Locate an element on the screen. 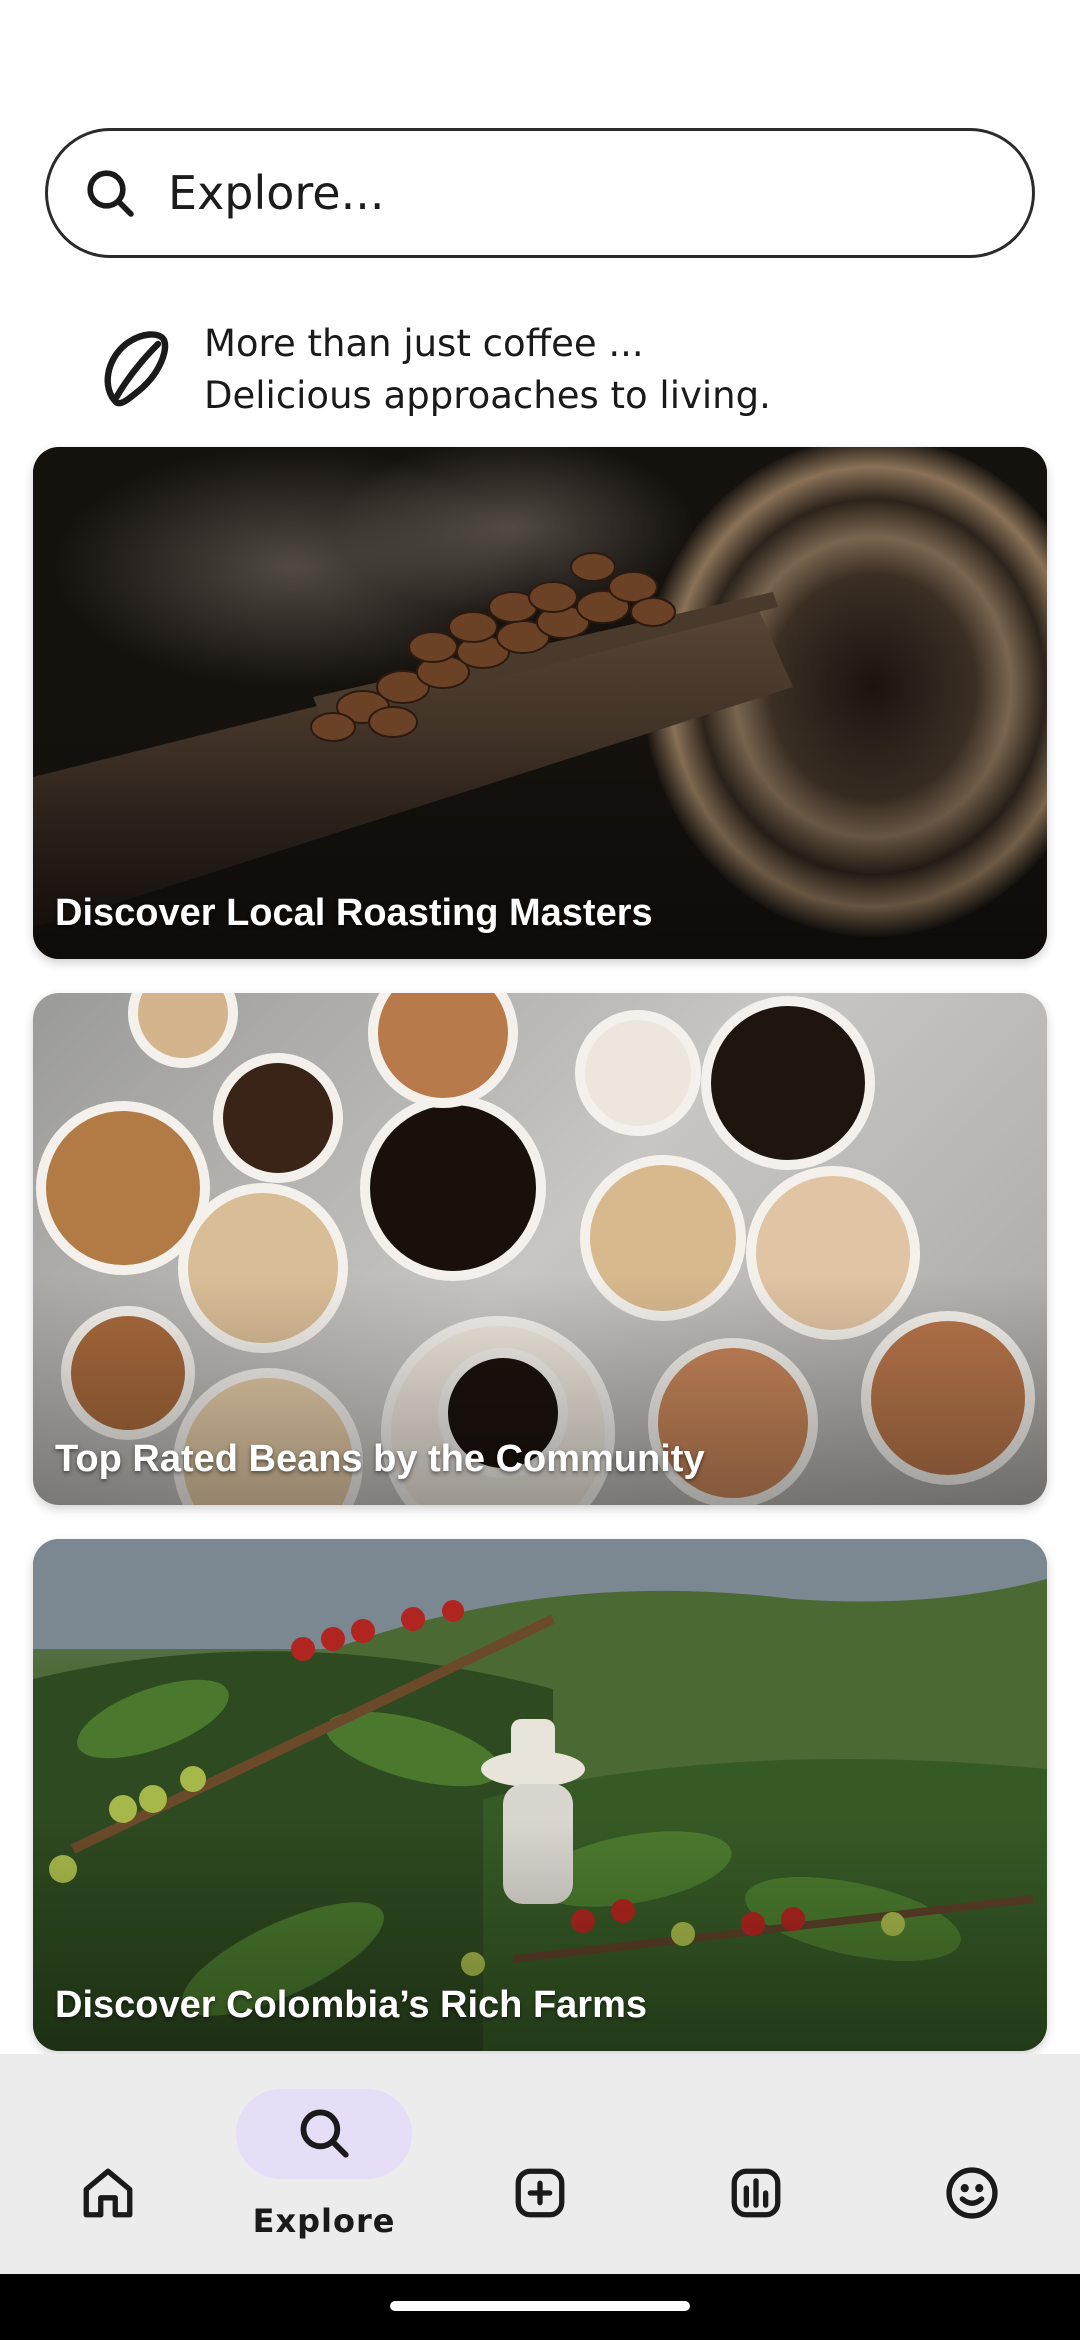 The image size is (1080, 2340). home-gesture-handle is located at coordinates (540, 2306).